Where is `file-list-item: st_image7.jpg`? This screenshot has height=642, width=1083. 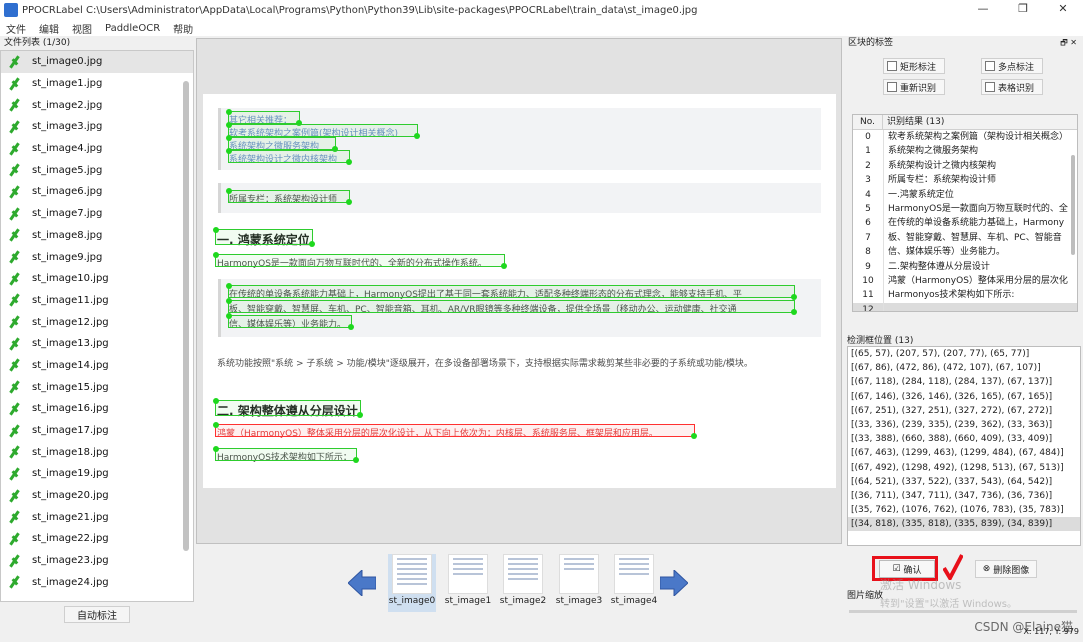 file-list-item: st_image7.jpg is located at coordinates (97, 214).